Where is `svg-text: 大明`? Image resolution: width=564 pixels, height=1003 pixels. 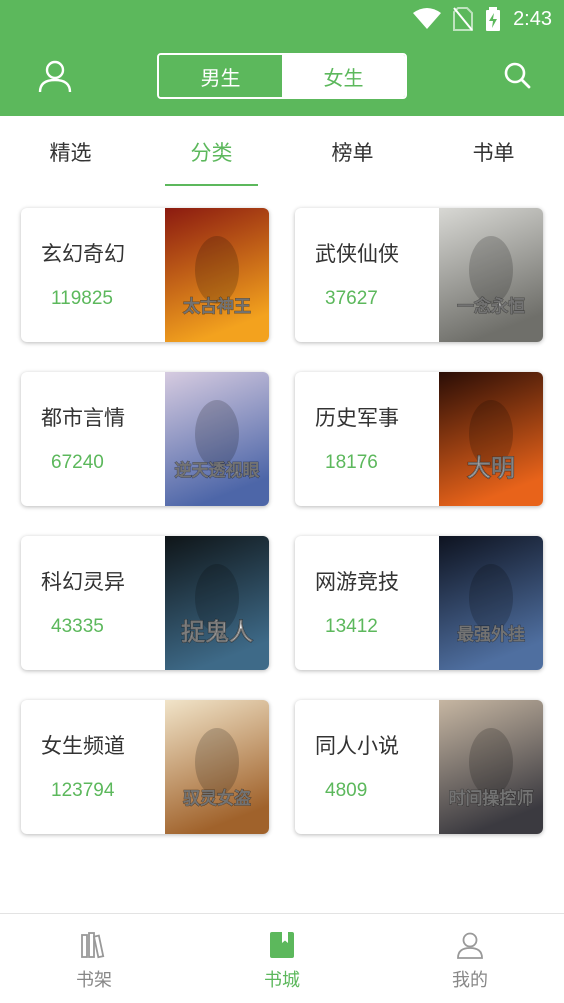
svg-text: 大明 is located at coordinates (491, 467).